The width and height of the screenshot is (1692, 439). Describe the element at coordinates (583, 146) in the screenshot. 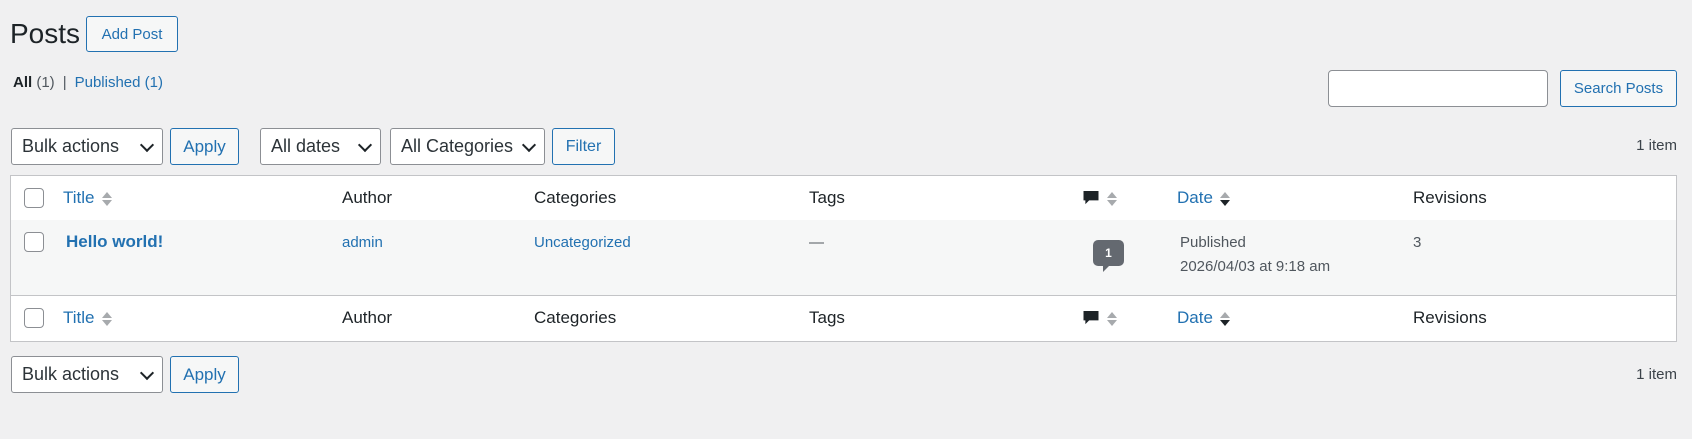

I see `filter-button: Filter` at that location.